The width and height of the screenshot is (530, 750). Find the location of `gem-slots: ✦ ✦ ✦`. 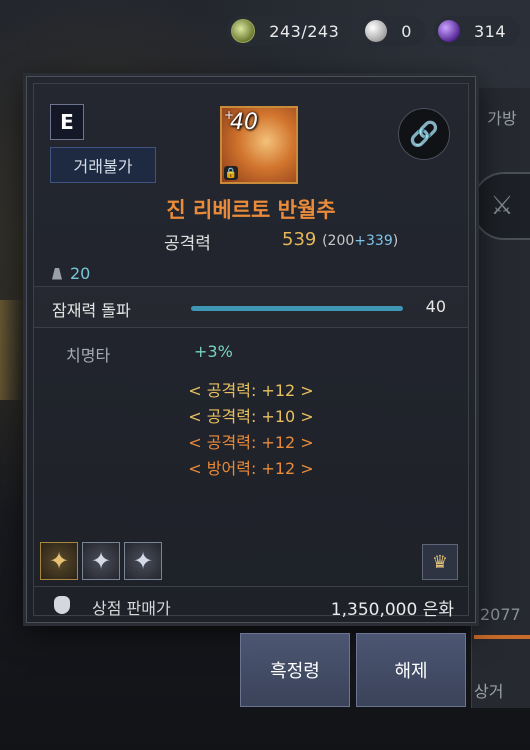

gem-slots: ✦ ✦ ✦ is located at coordinates (101, 561).